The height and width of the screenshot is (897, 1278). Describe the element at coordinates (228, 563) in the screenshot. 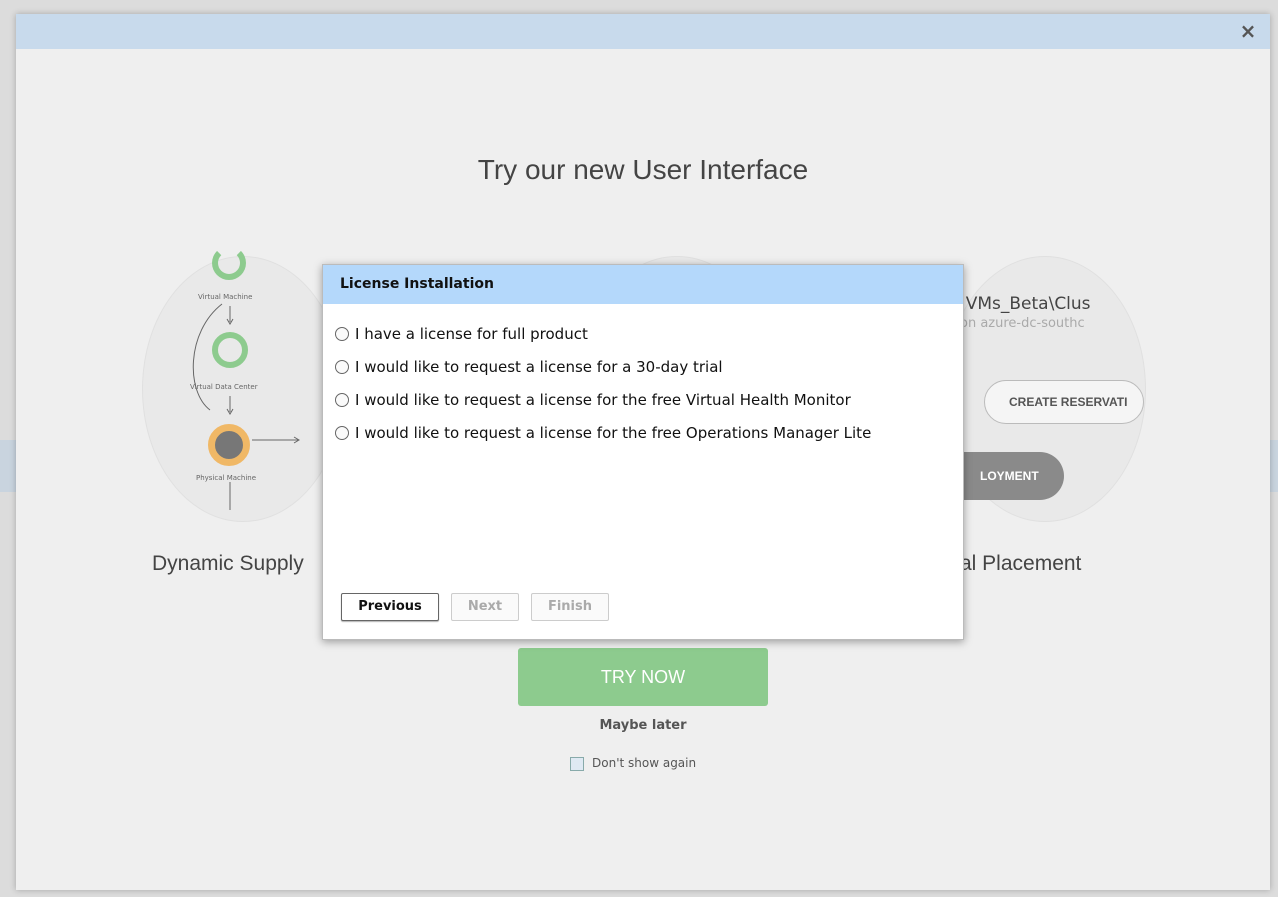

I see `feature-caption-supply: Dynamic Supply` at that location.